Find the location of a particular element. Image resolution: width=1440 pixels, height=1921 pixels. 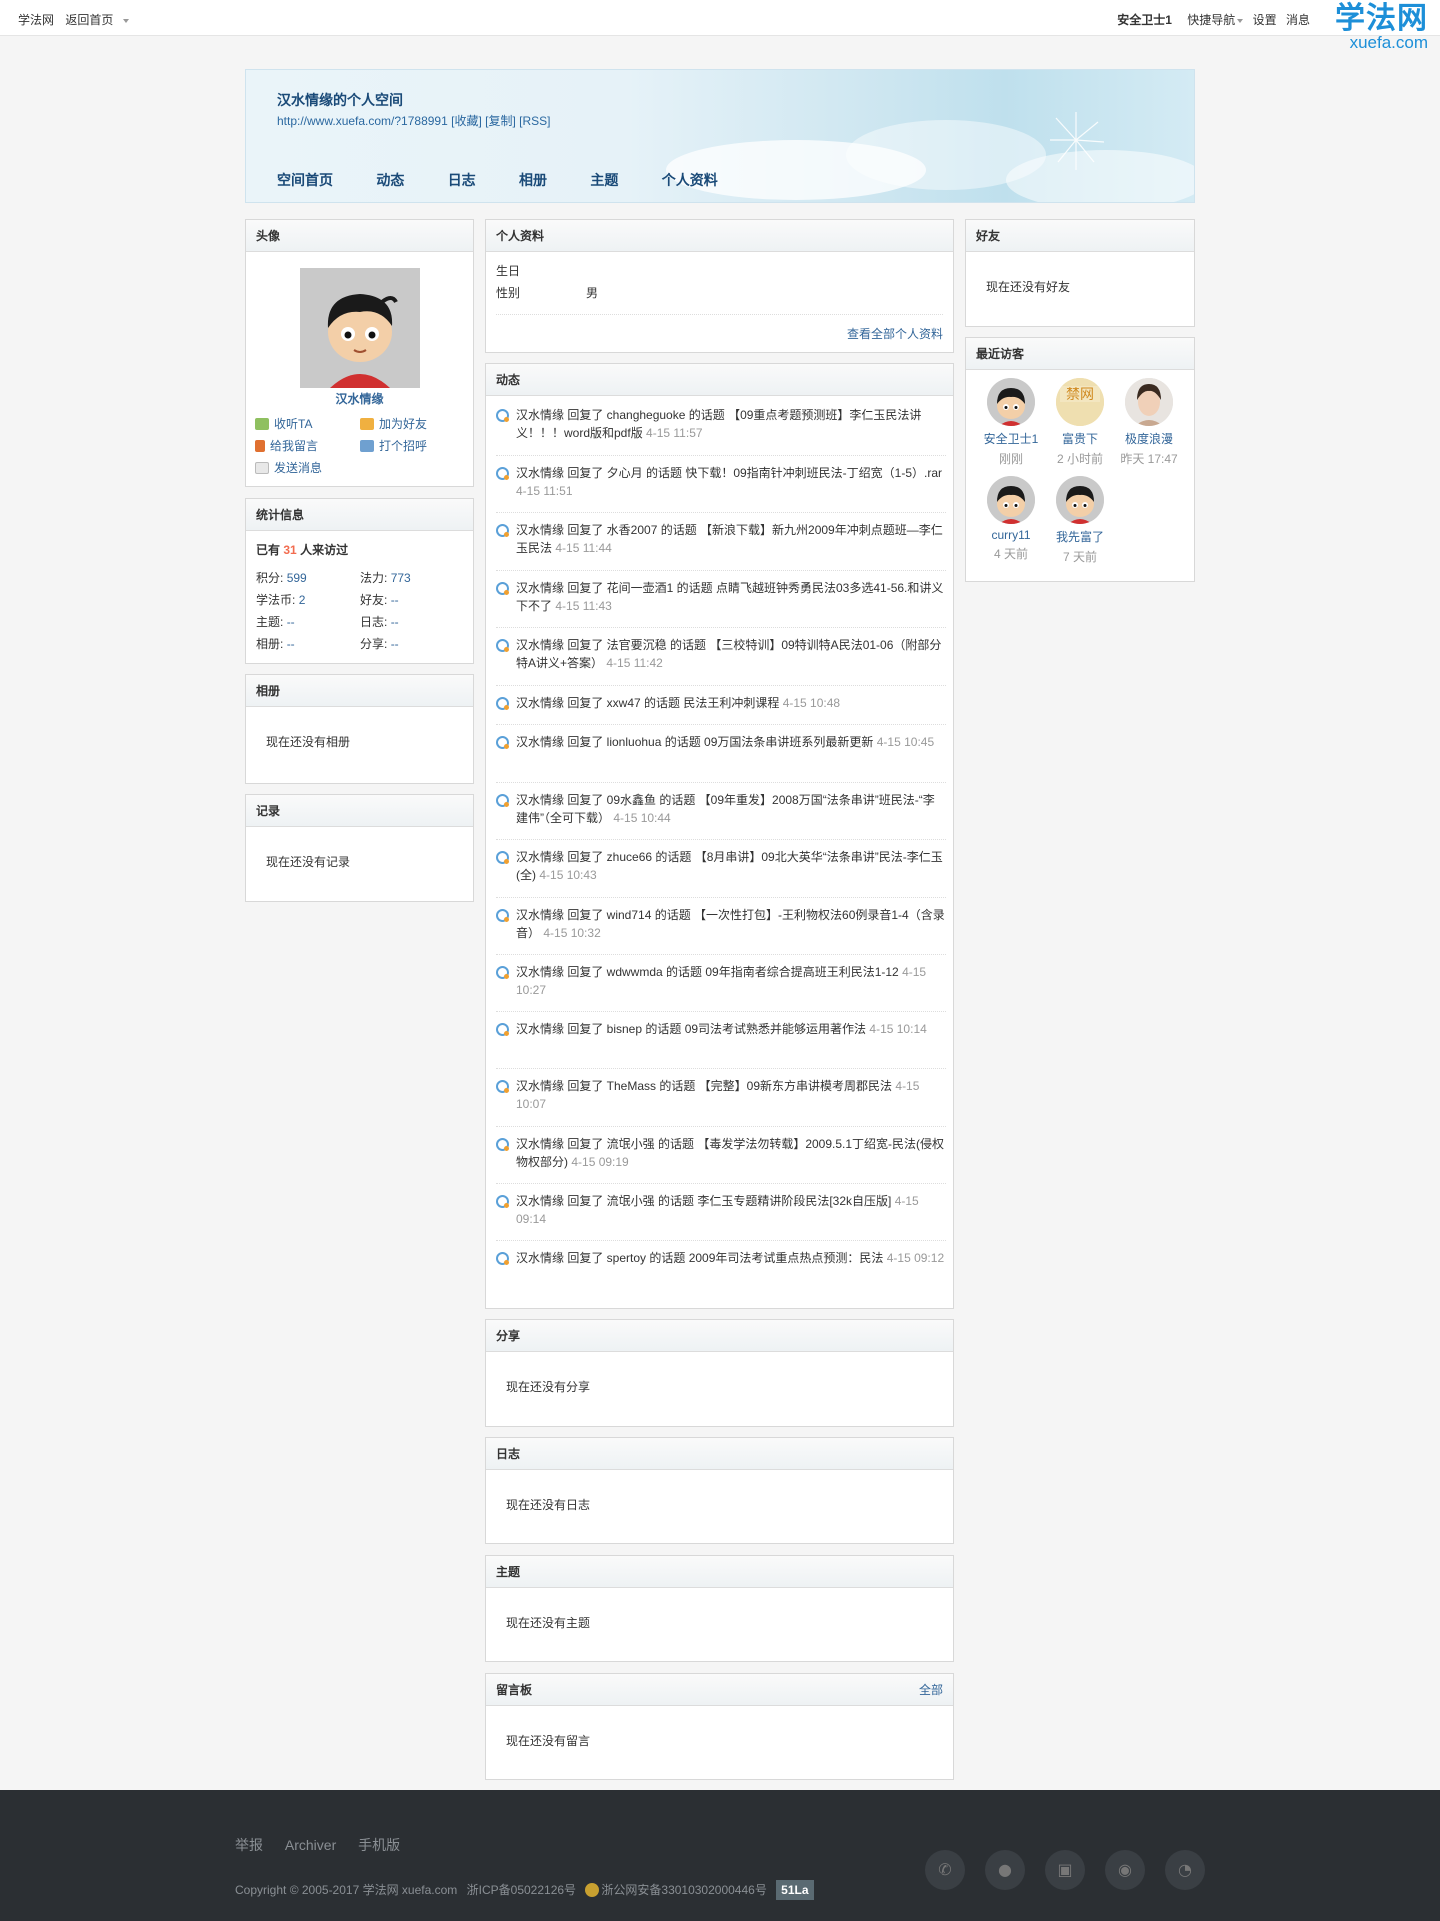

feed-item-time: 4-15 10:14 is located at coordinates (898, 1029).